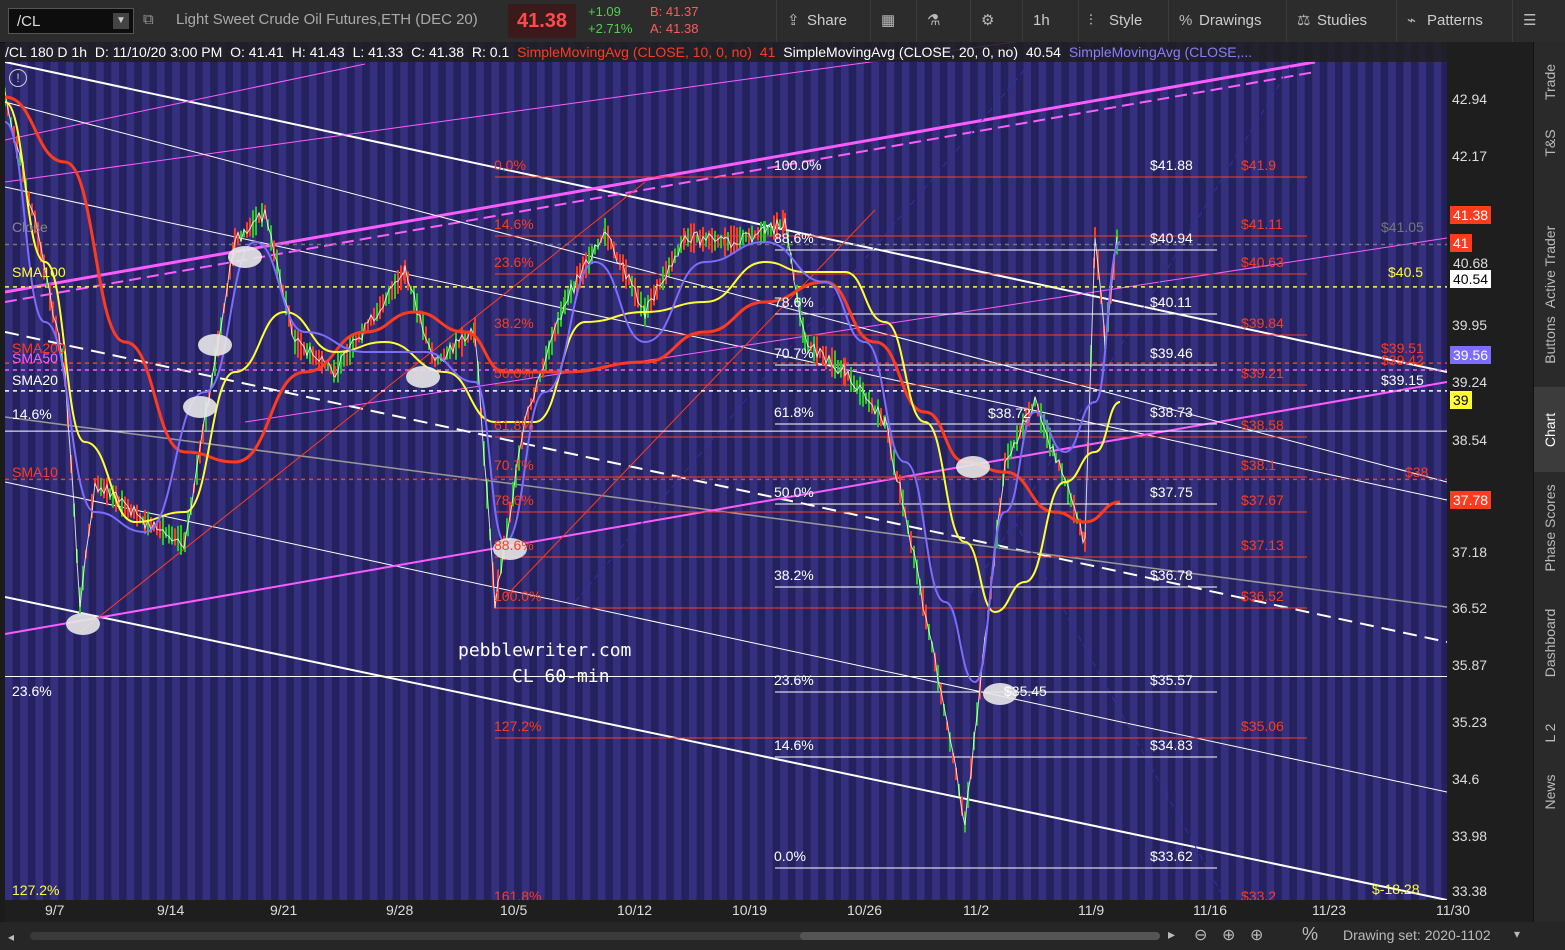 Image resolution: width=1565 pixels, height=950 pixels. What do you see at coordinates (55, 910) in the screenshot?
I see `date-tick: 9/7` at bounding box center [55, 910].